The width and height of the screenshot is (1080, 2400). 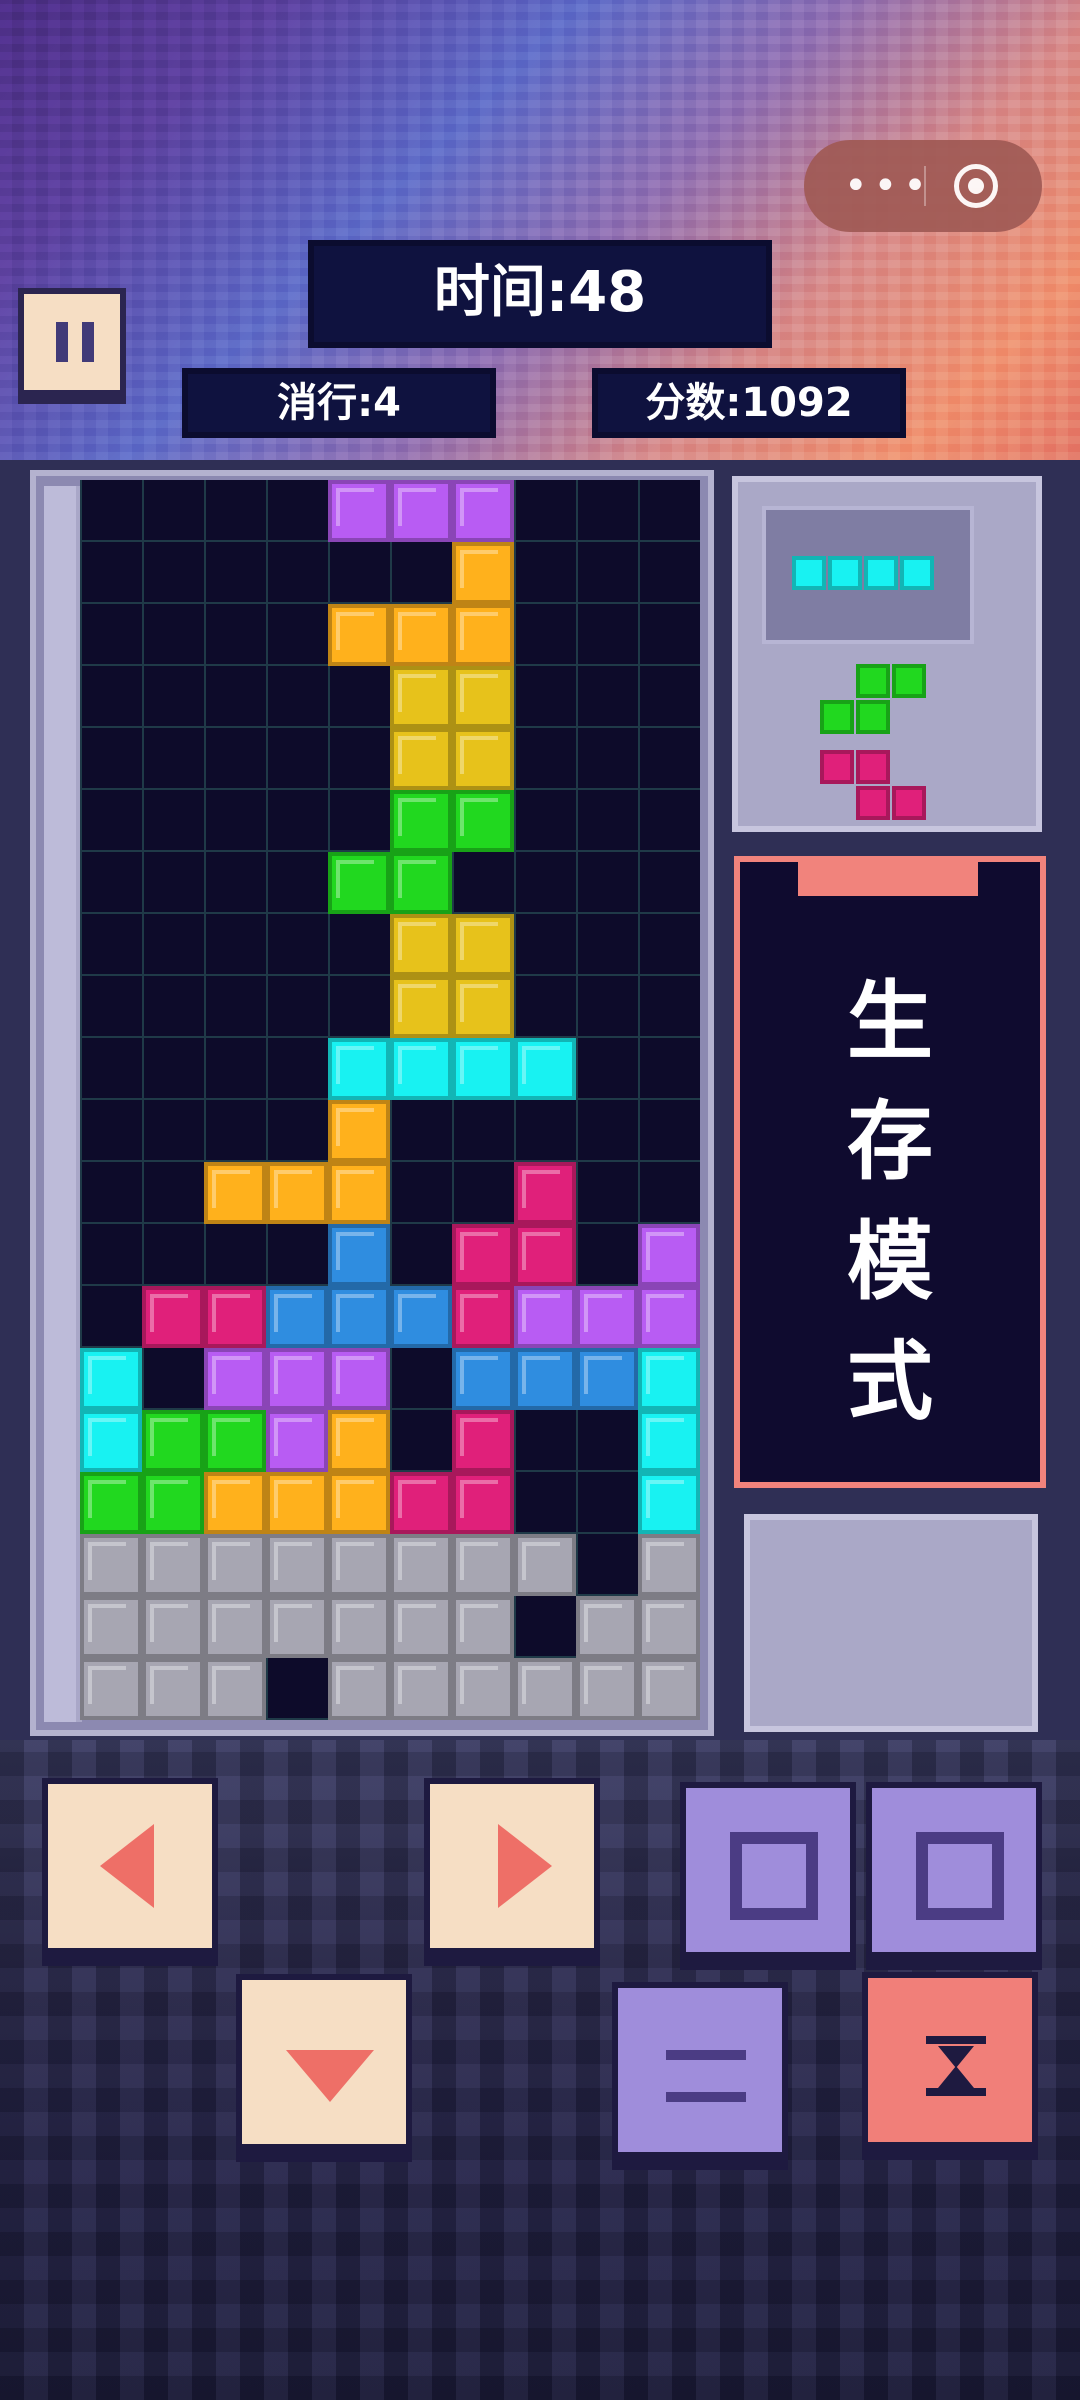 I want to click on hard-drop-button, so click(x=950, y=2060).